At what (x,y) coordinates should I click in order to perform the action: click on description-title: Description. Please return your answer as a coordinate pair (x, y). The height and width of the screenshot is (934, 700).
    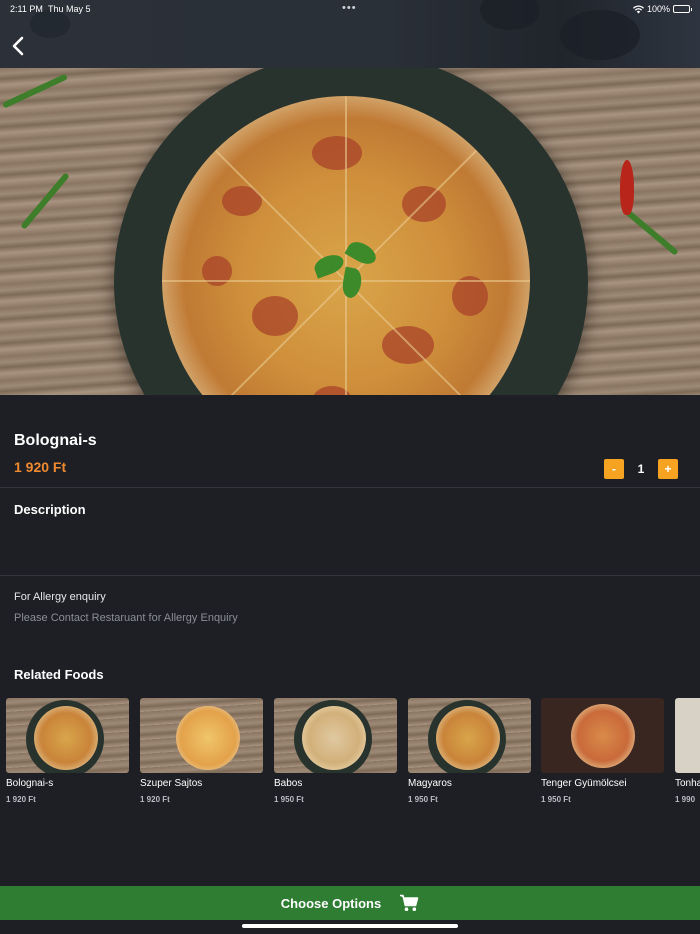
    Looking at the image, I should click on (50, 509).